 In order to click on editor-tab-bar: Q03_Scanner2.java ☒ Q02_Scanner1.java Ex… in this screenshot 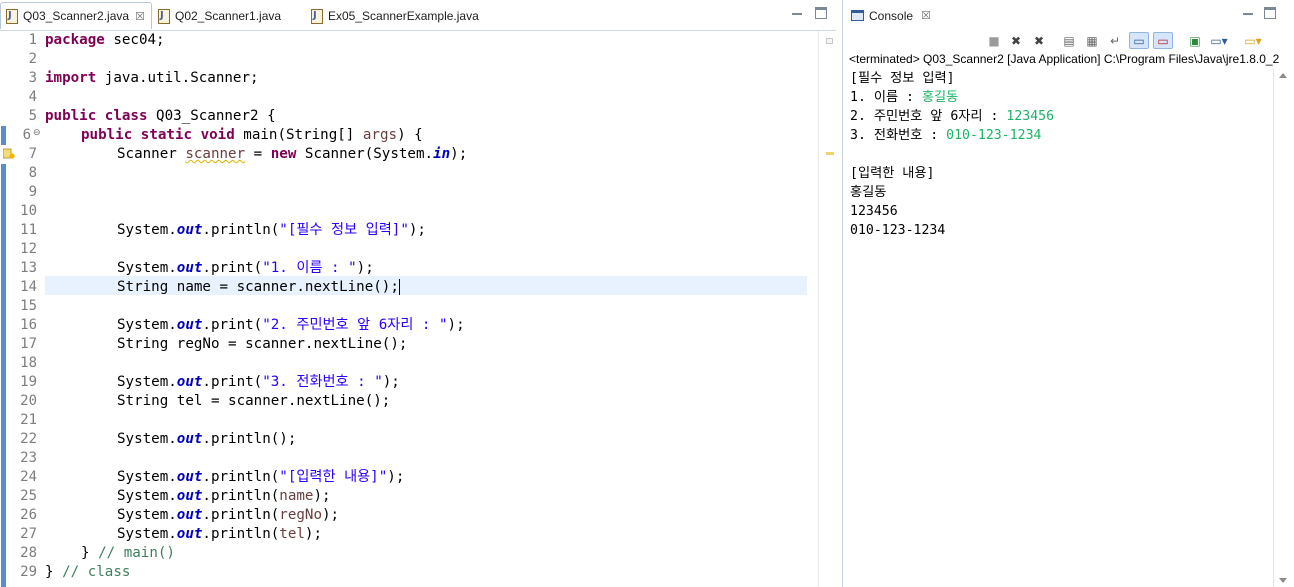, I will do `click(418, 15)`.